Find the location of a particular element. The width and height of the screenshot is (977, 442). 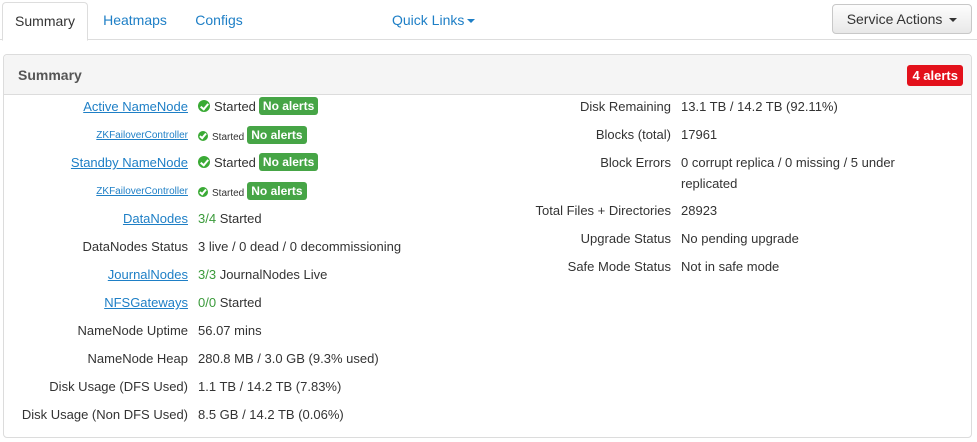

total-files-label: Total Files + Directories is located at coordinates (603, 210).